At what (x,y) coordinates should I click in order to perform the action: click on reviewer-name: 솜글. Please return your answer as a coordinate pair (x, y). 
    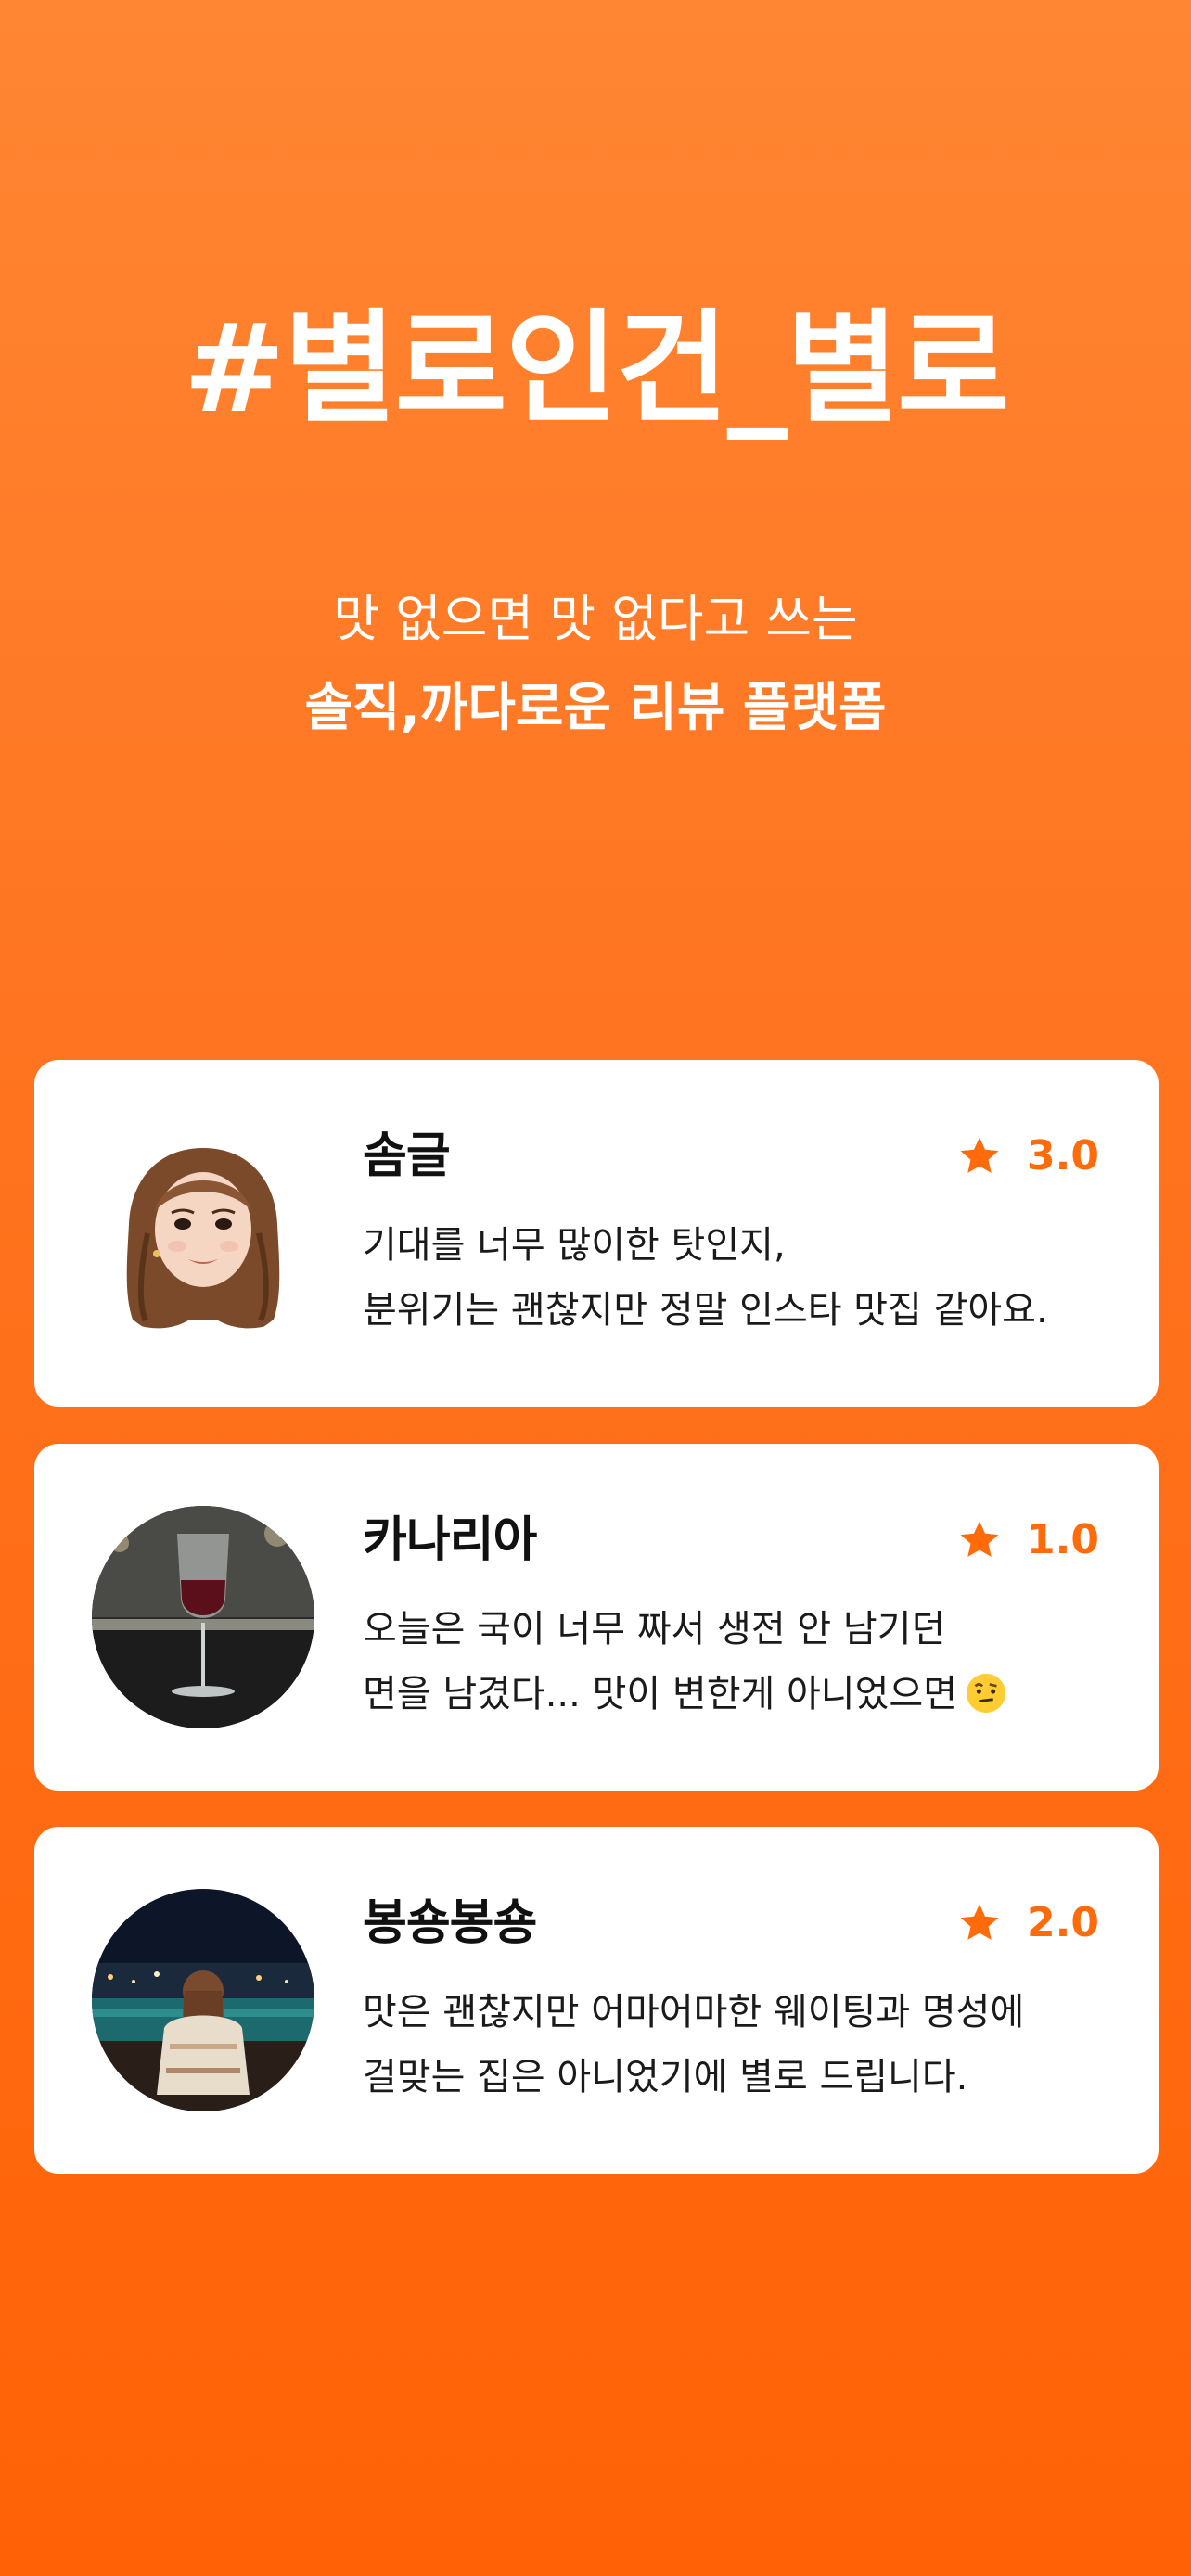
    Looking at the image, I should click on (407, 1156).